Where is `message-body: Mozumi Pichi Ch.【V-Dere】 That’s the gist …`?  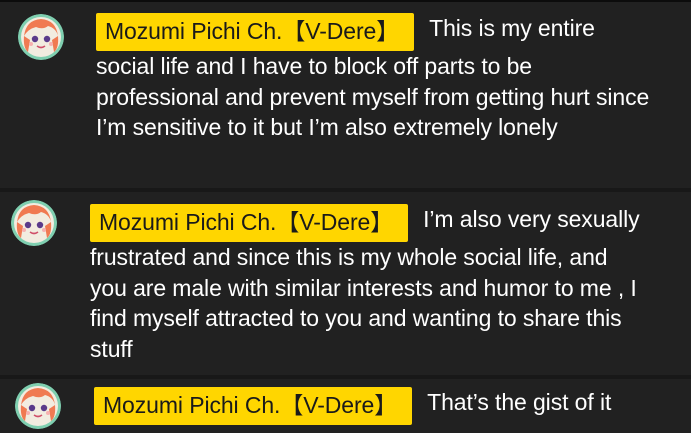
message-body: Mozumi Pichi Ch.【V-Dere】 That’s the gist … is located at coordinates (389, 406).